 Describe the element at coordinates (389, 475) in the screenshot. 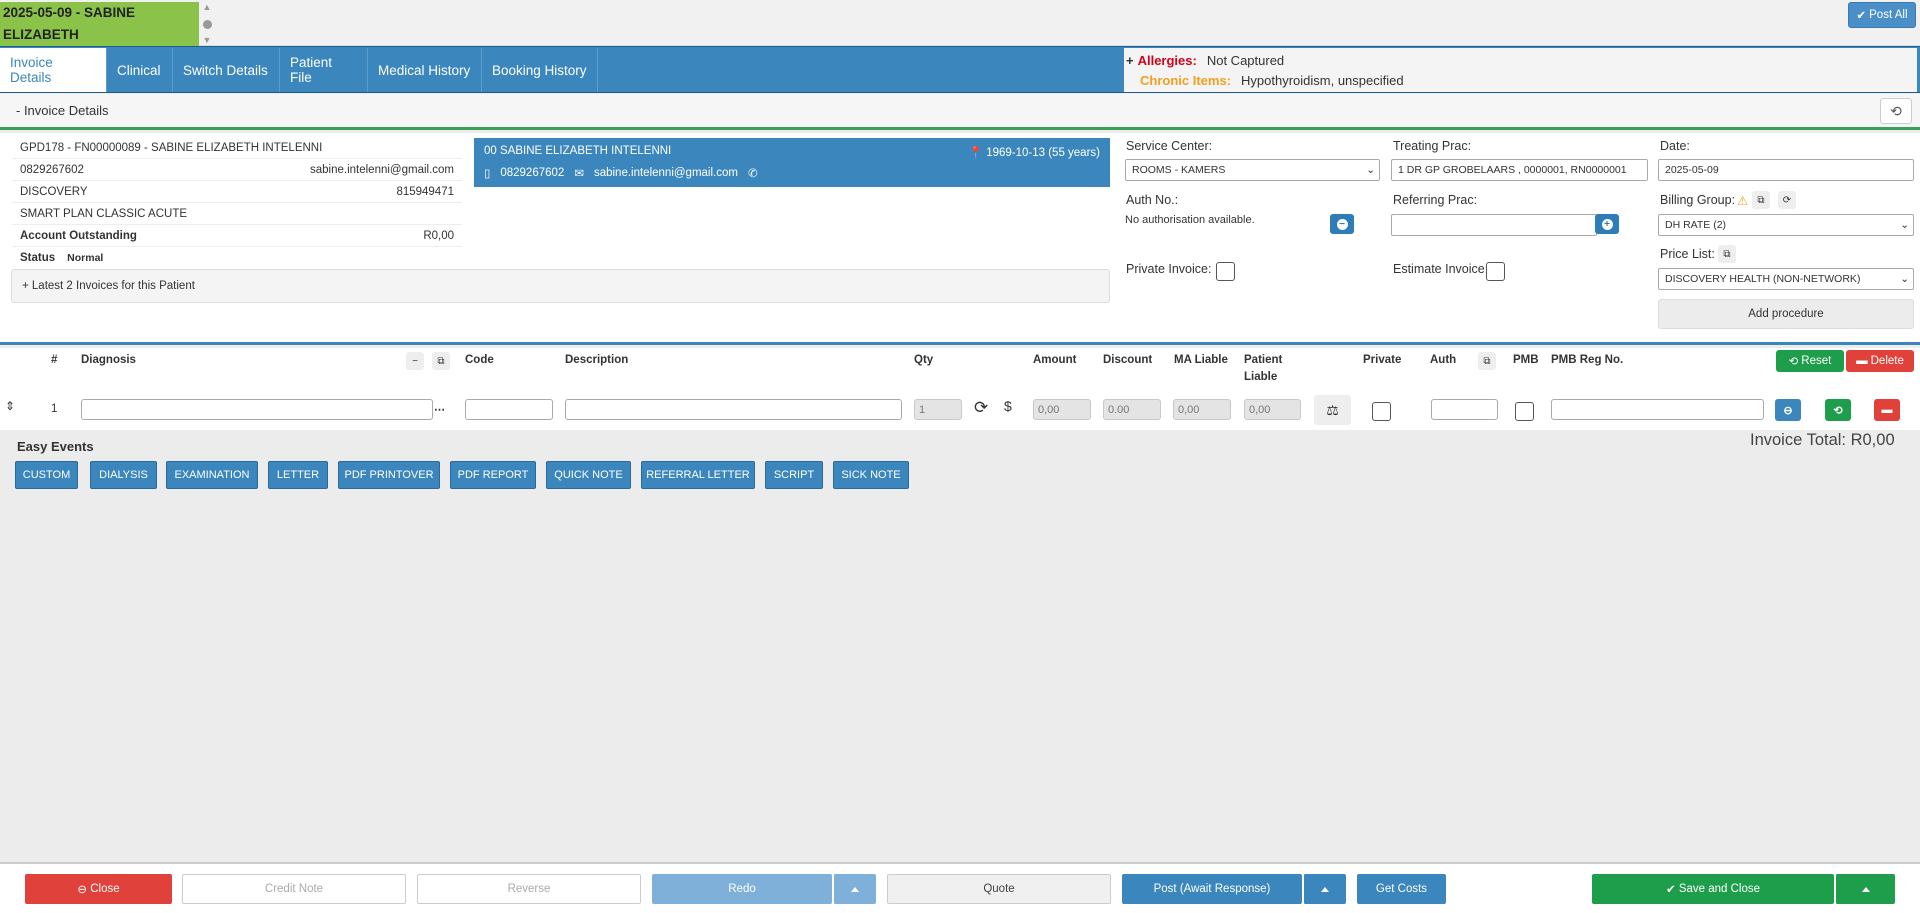

I see `event-pdf-printover-button: PDF PRINTOVER` at that location.